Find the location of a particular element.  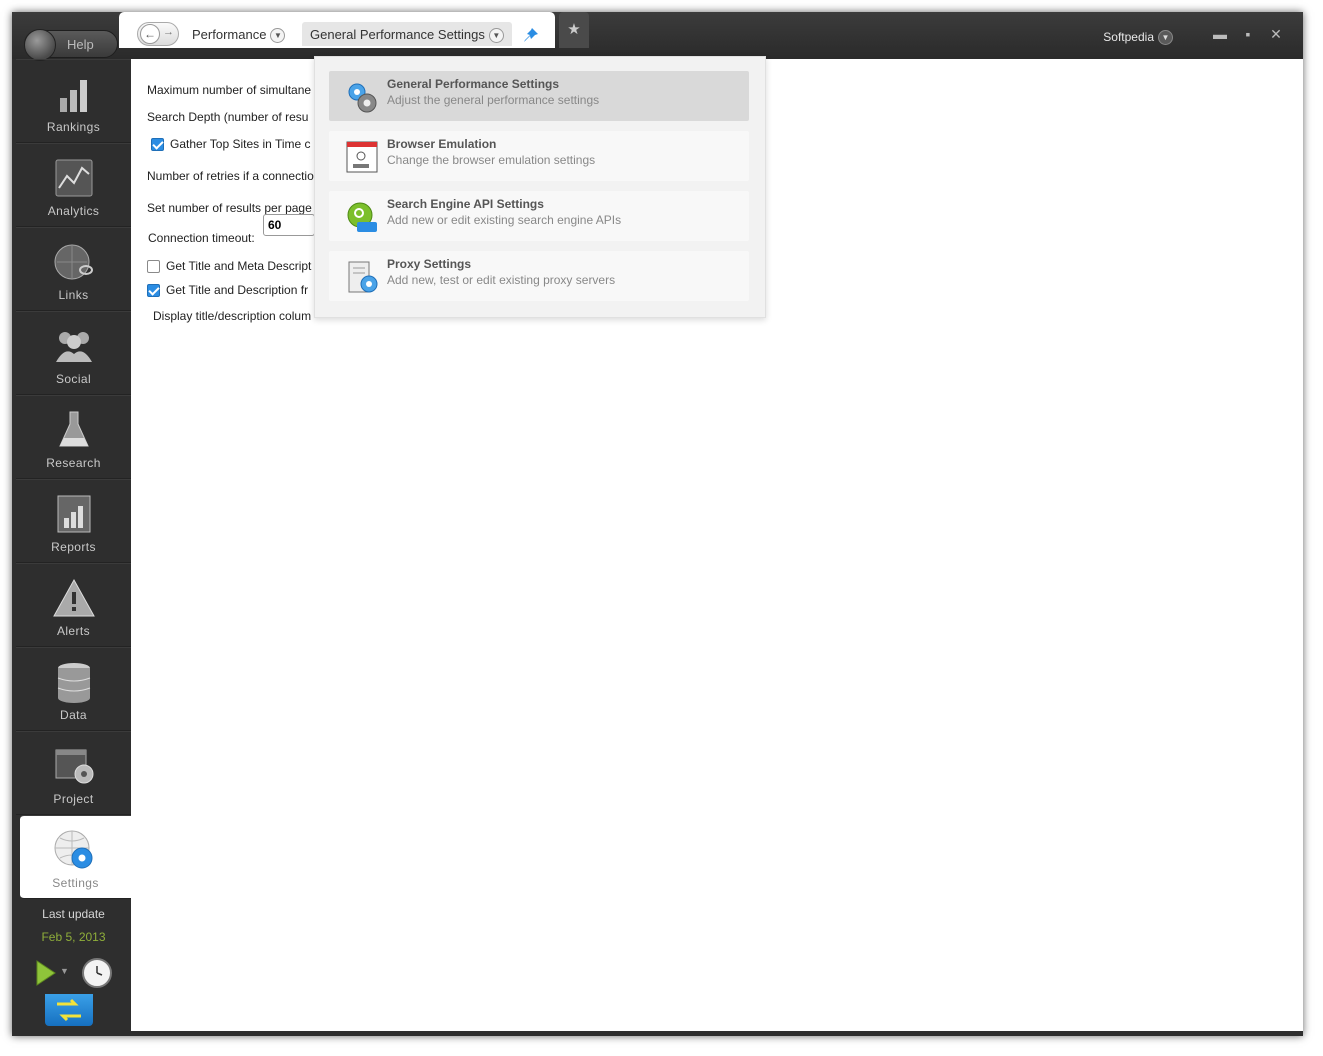

play-icon is located at coordinates (46, 973).